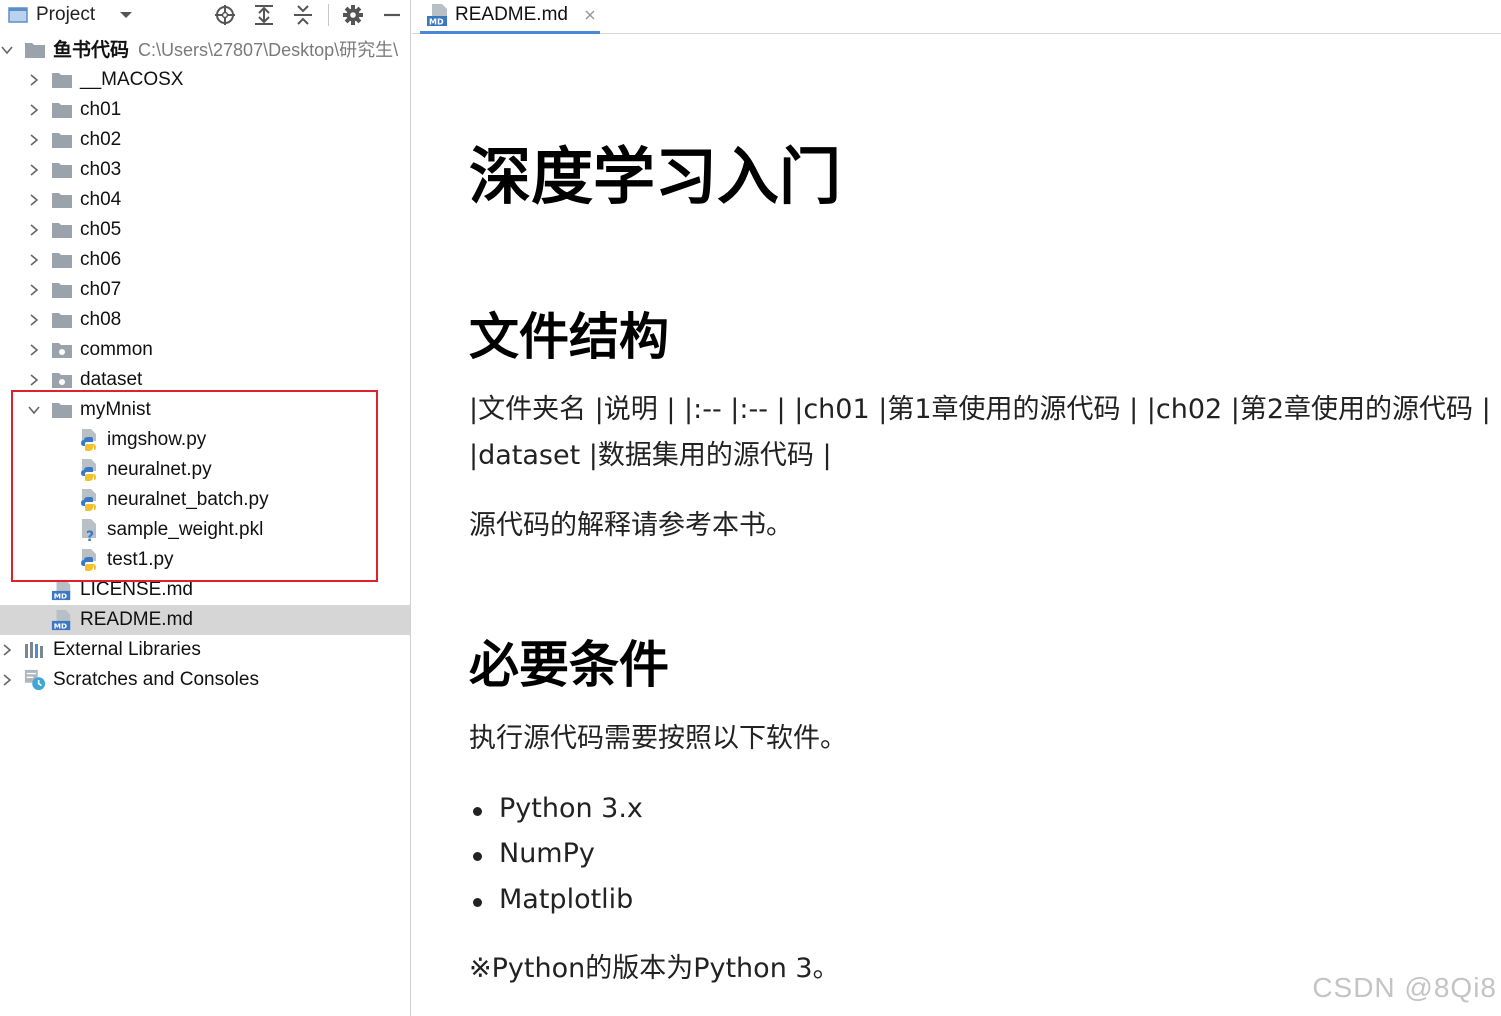 This screenshot has height=1016, width=1501. What do you see at coordinates (303, 15) in the screenshot?
I see `collapse-all-icon` at bounding box center [303, 15].